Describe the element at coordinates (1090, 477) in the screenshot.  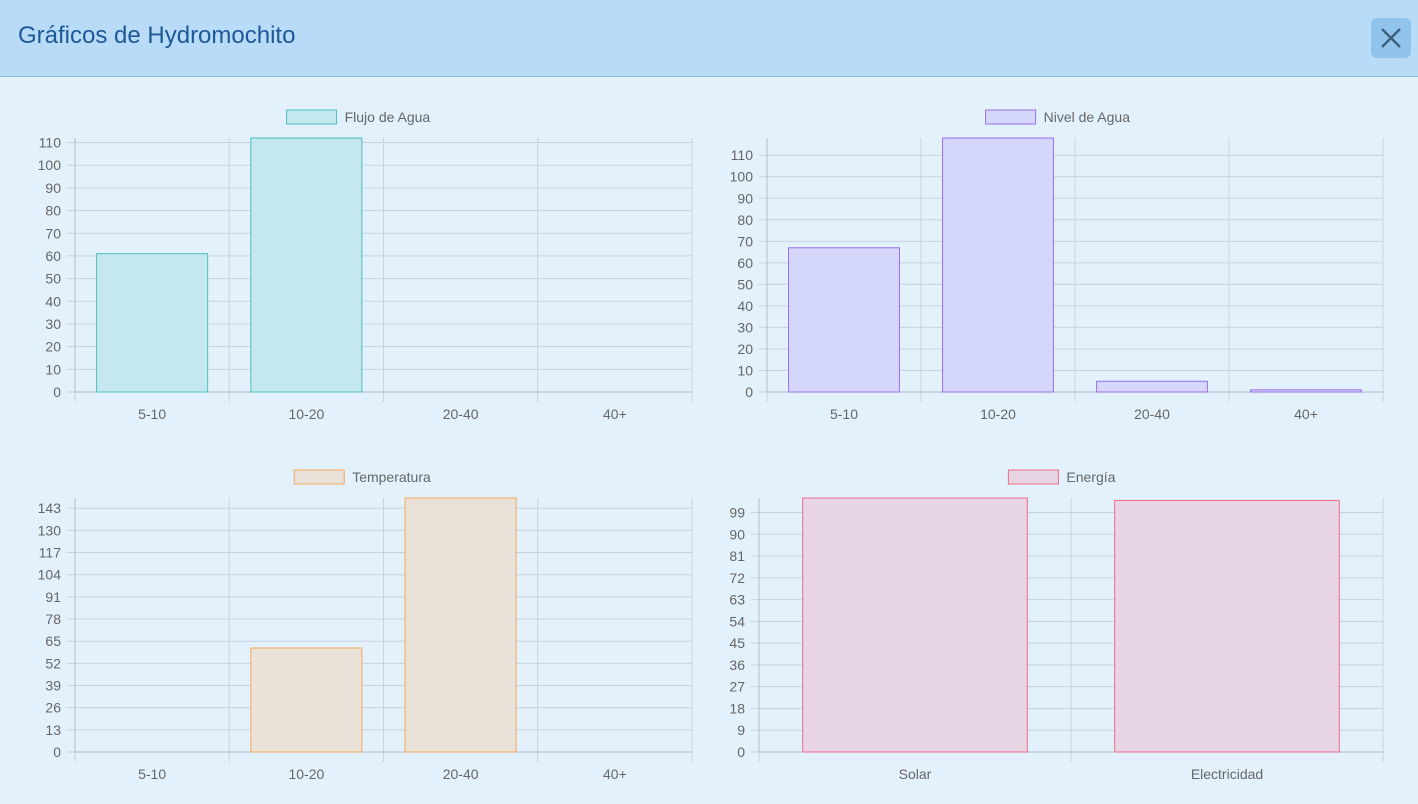
I see `legend-label: Energía` at that location.